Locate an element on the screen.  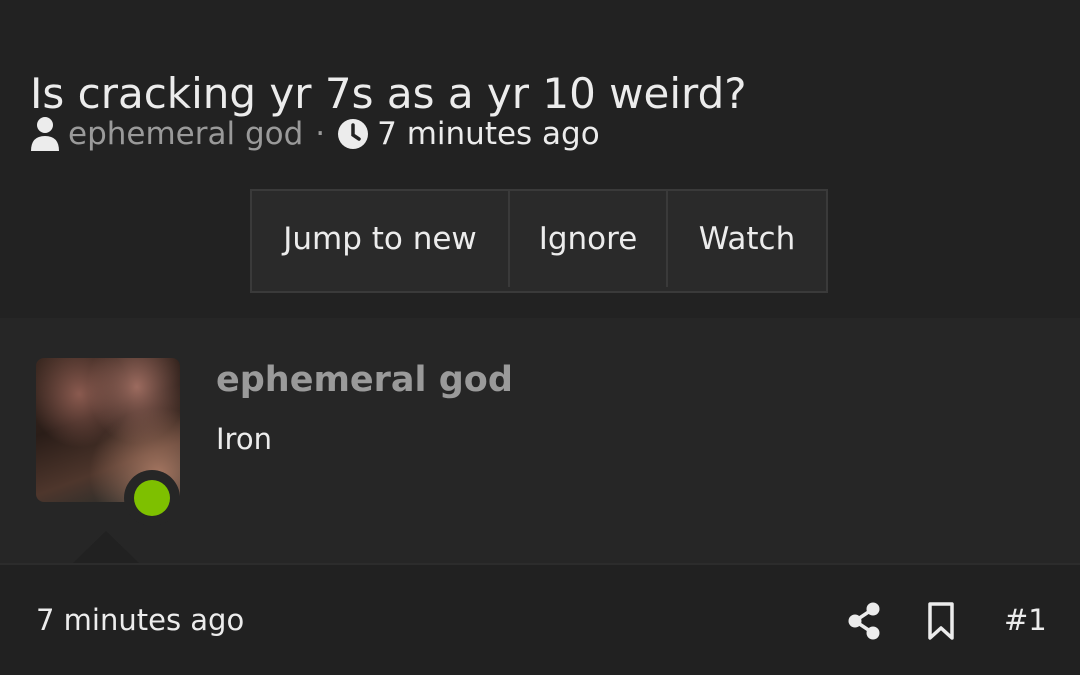
post-pointer-arrow is located at coordinates (106, 547).